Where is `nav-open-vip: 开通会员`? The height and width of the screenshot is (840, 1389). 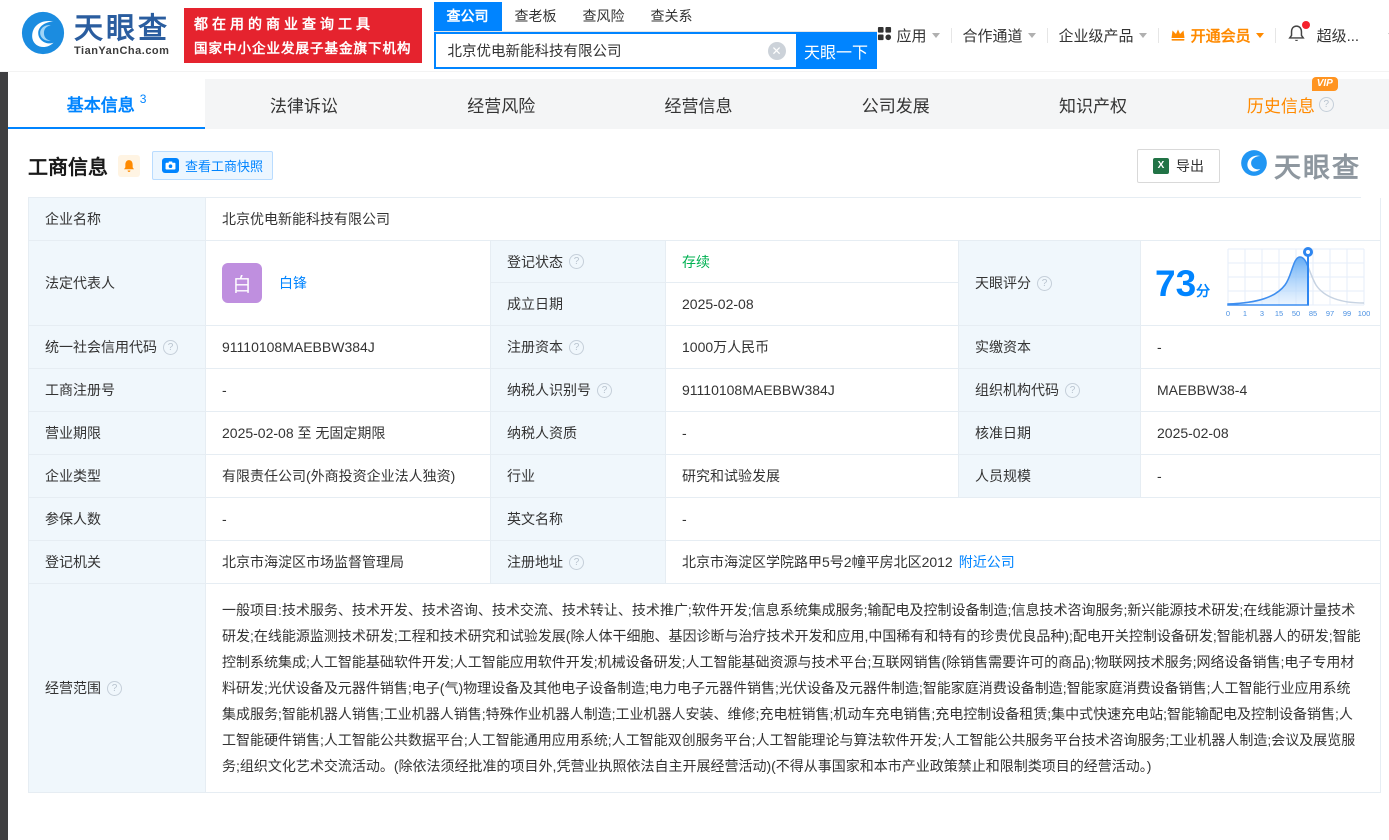 nav-open-vip: 开通会员 is located at coordinates (1217, 35).